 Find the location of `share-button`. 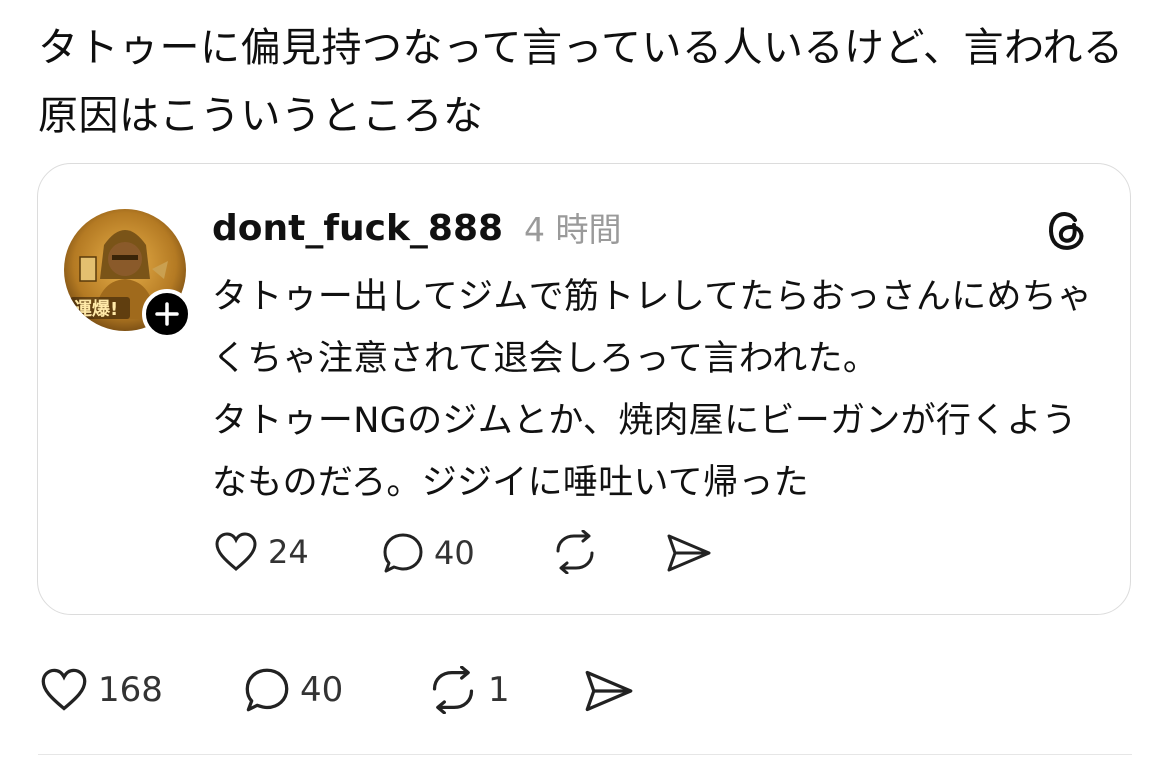

share-button is located at coordinates (609, 691).